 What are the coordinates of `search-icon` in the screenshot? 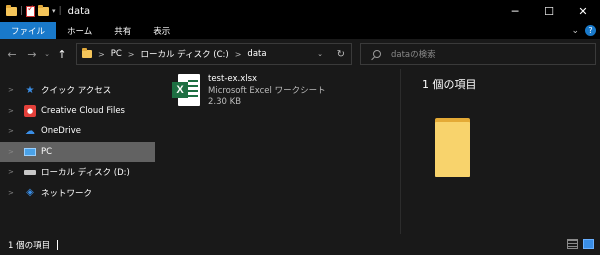 It's located at (377, 54).